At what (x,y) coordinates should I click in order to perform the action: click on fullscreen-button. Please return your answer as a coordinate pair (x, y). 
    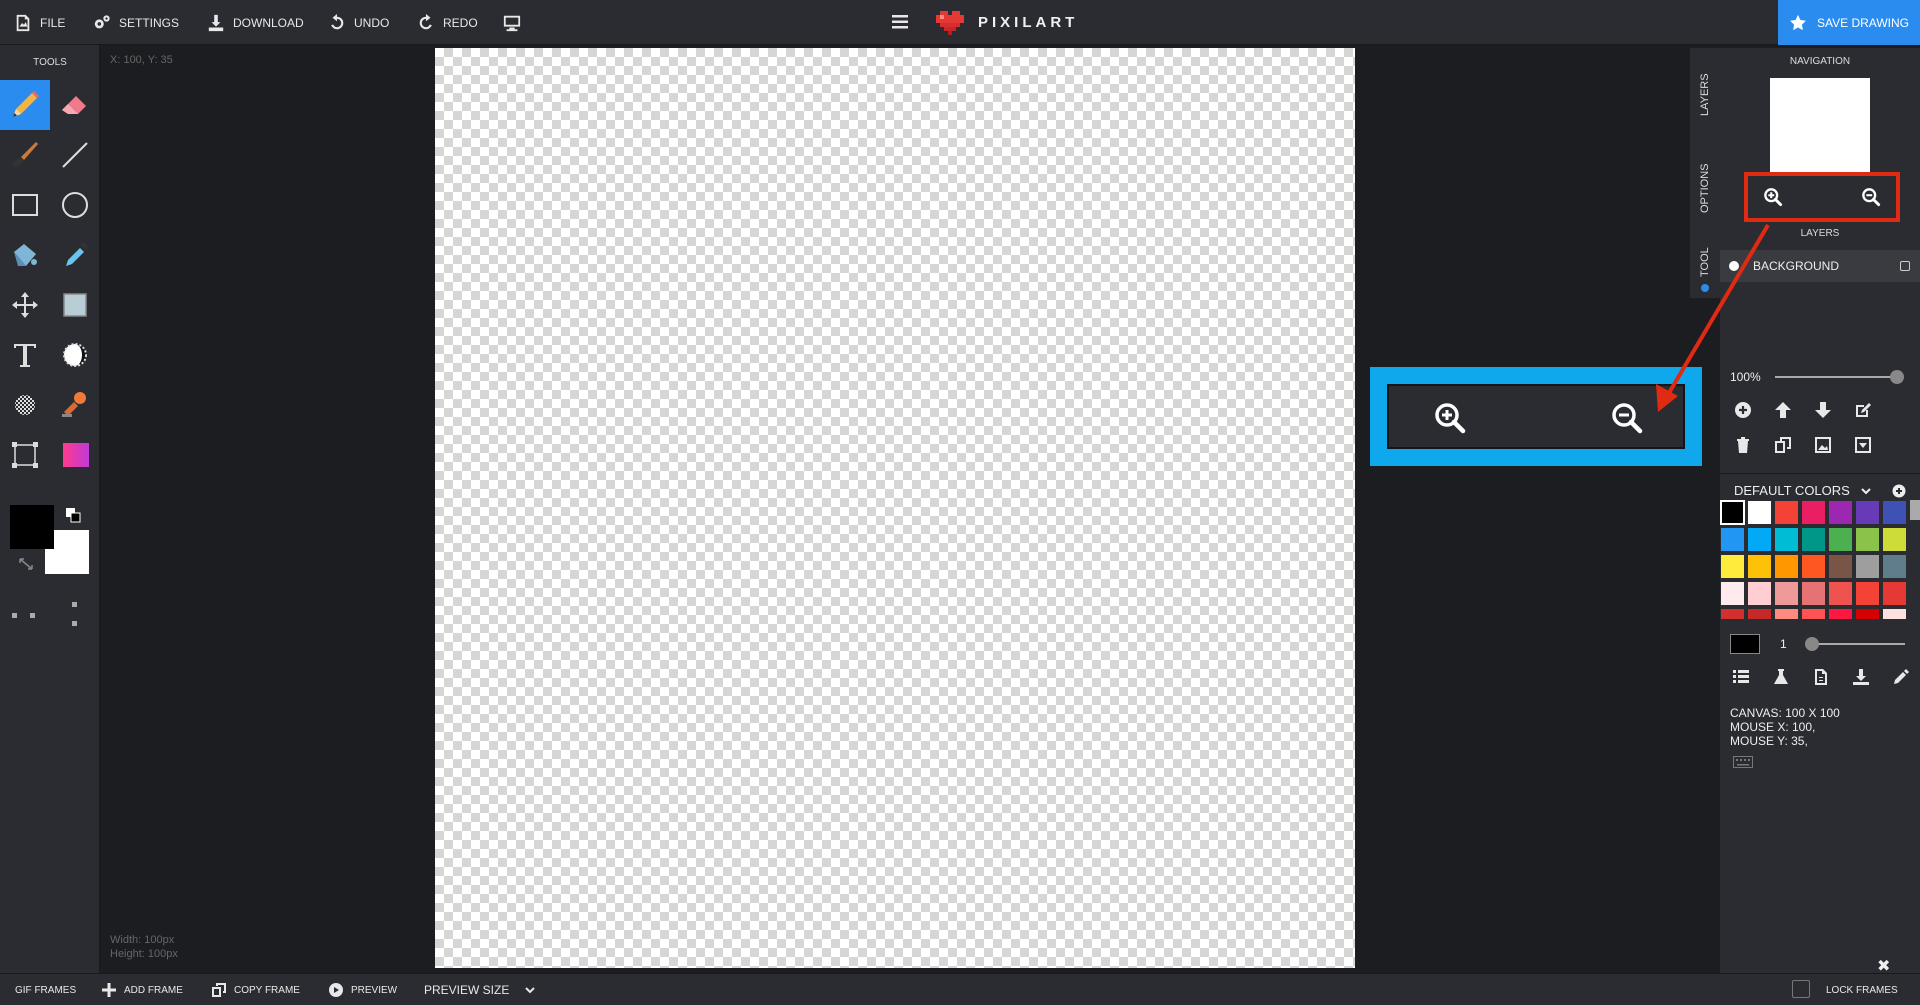
    Looking at the image, I should click on (512, 22).